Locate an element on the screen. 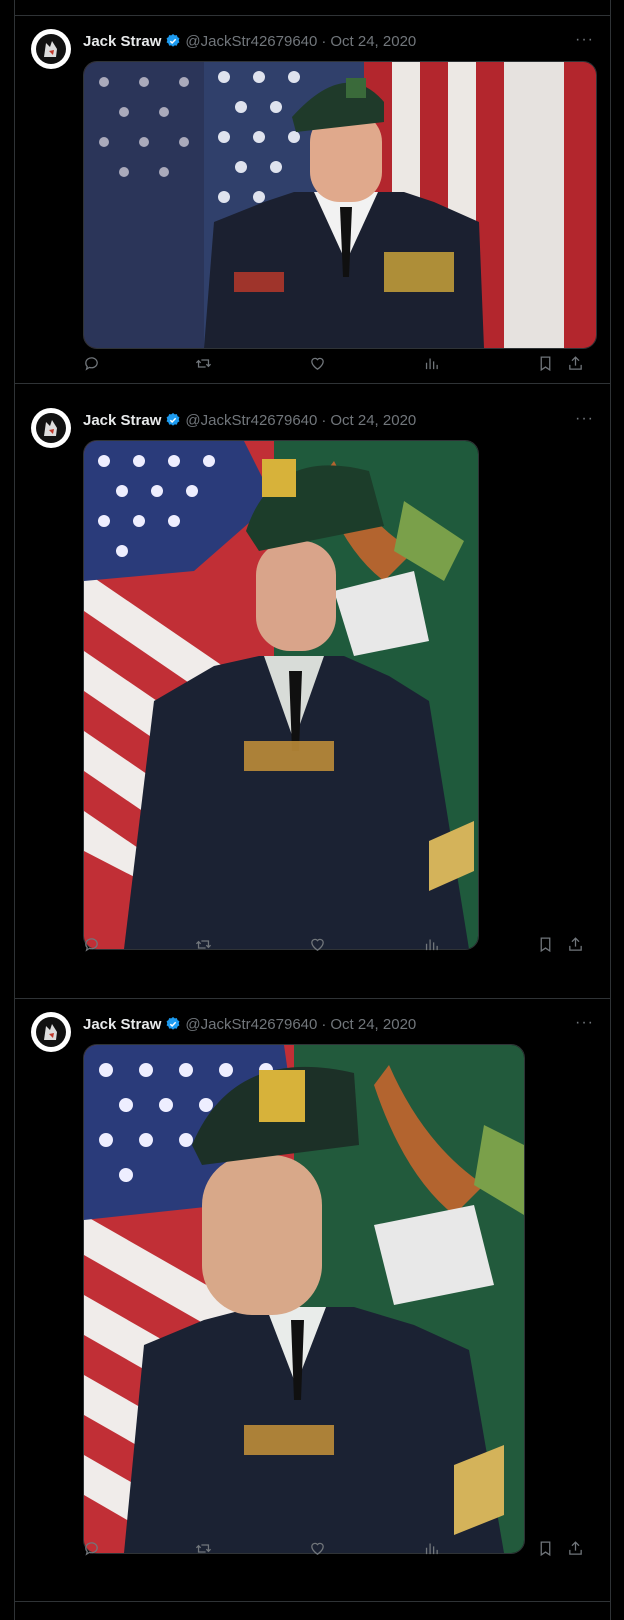 This screenshot has height=1620, width=624. tweet-photo is located at coordinates (340, 205).